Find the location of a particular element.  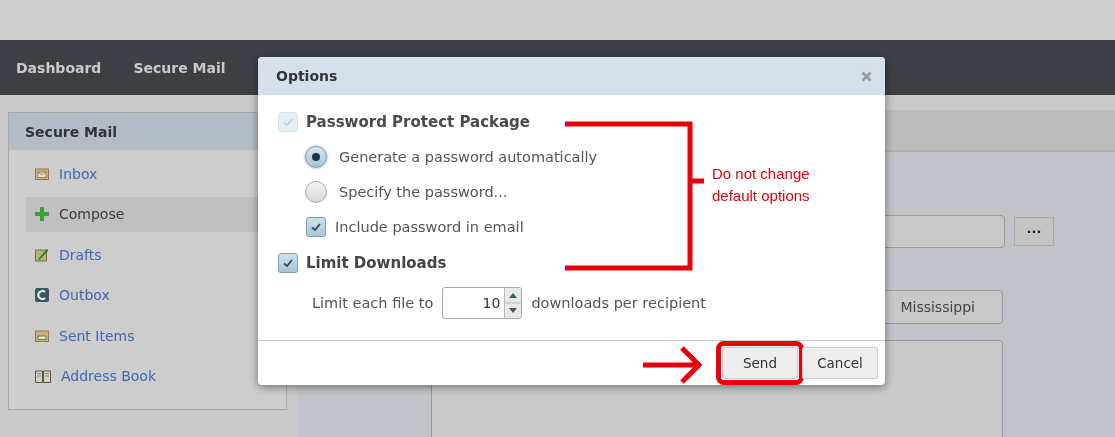

option-label: Password Protect Package is located at coordinates (418, 122).